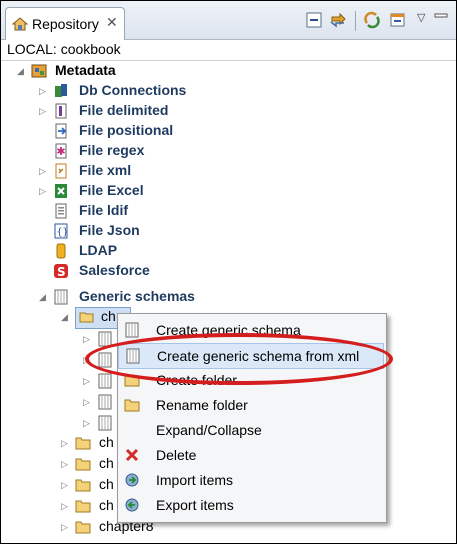  Describe the element at coordinates (61, 211) in the screenshot. I see `file-ldif-icon` at that location.